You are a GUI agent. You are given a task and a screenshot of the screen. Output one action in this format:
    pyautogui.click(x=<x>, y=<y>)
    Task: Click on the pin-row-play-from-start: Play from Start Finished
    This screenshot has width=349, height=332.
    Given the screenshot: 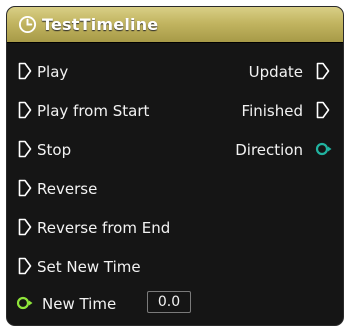 What is the action you would take?
    pyautogui.click(x=175, y=111)
    